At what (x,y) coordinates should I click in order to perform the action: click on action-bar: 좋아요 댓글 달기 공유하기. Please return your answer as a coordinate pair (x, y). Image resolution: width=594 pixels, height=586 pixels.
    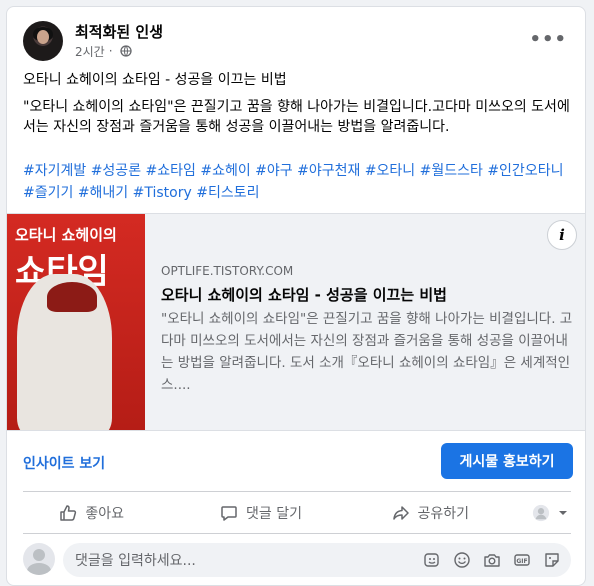
    Looking at the image, I should click on (296, 513).